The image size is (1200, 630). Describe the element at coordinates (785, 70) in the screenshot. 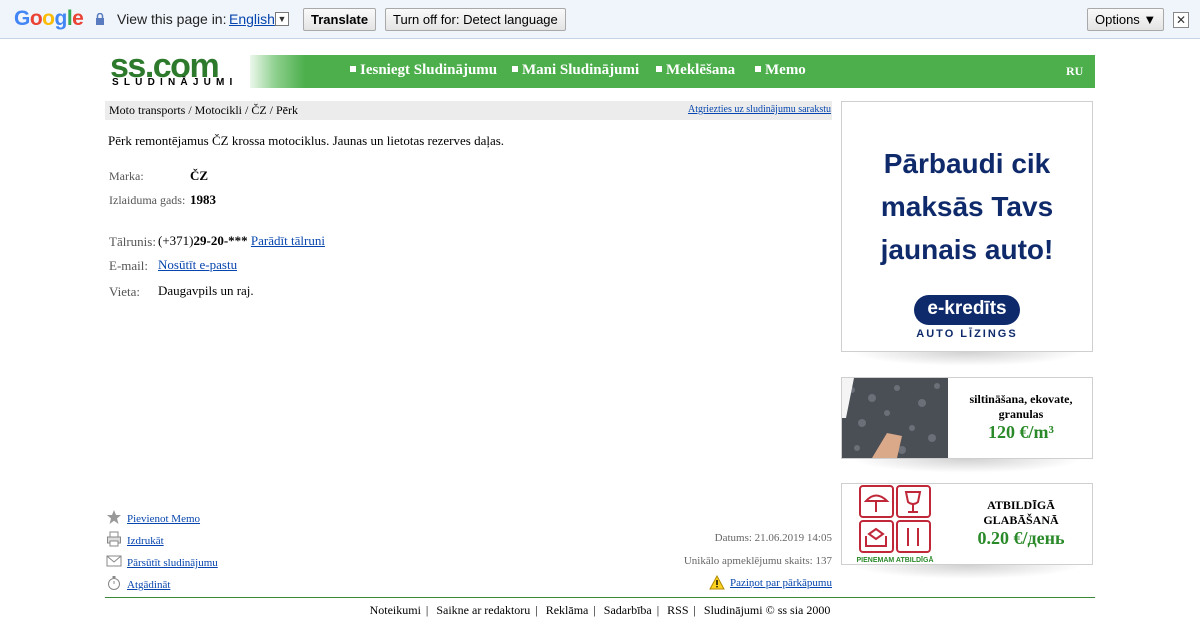

I see `nav-label: Memo` at that location.